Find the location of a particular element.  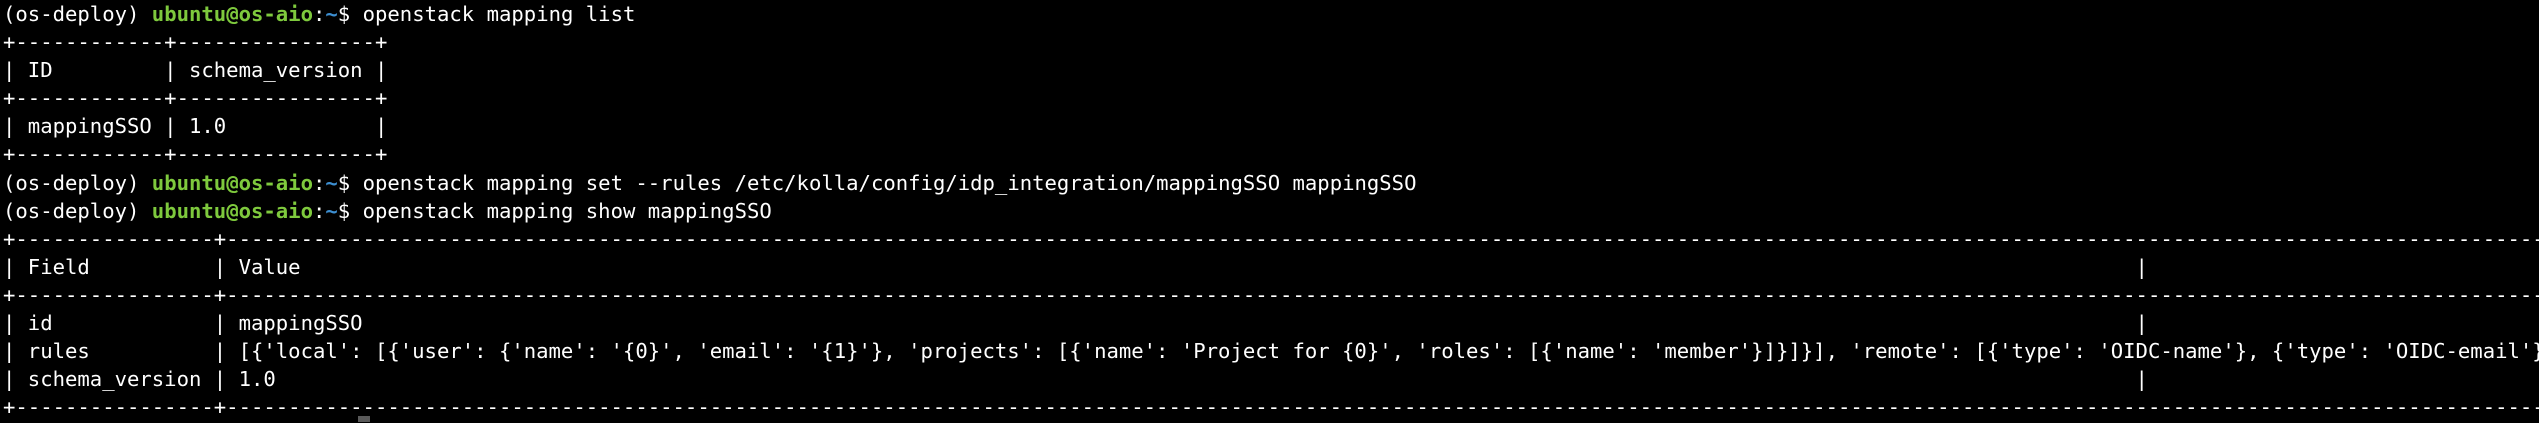

table-row: | mappingSSO | 1.0 | is located at coordinates (195, 126).